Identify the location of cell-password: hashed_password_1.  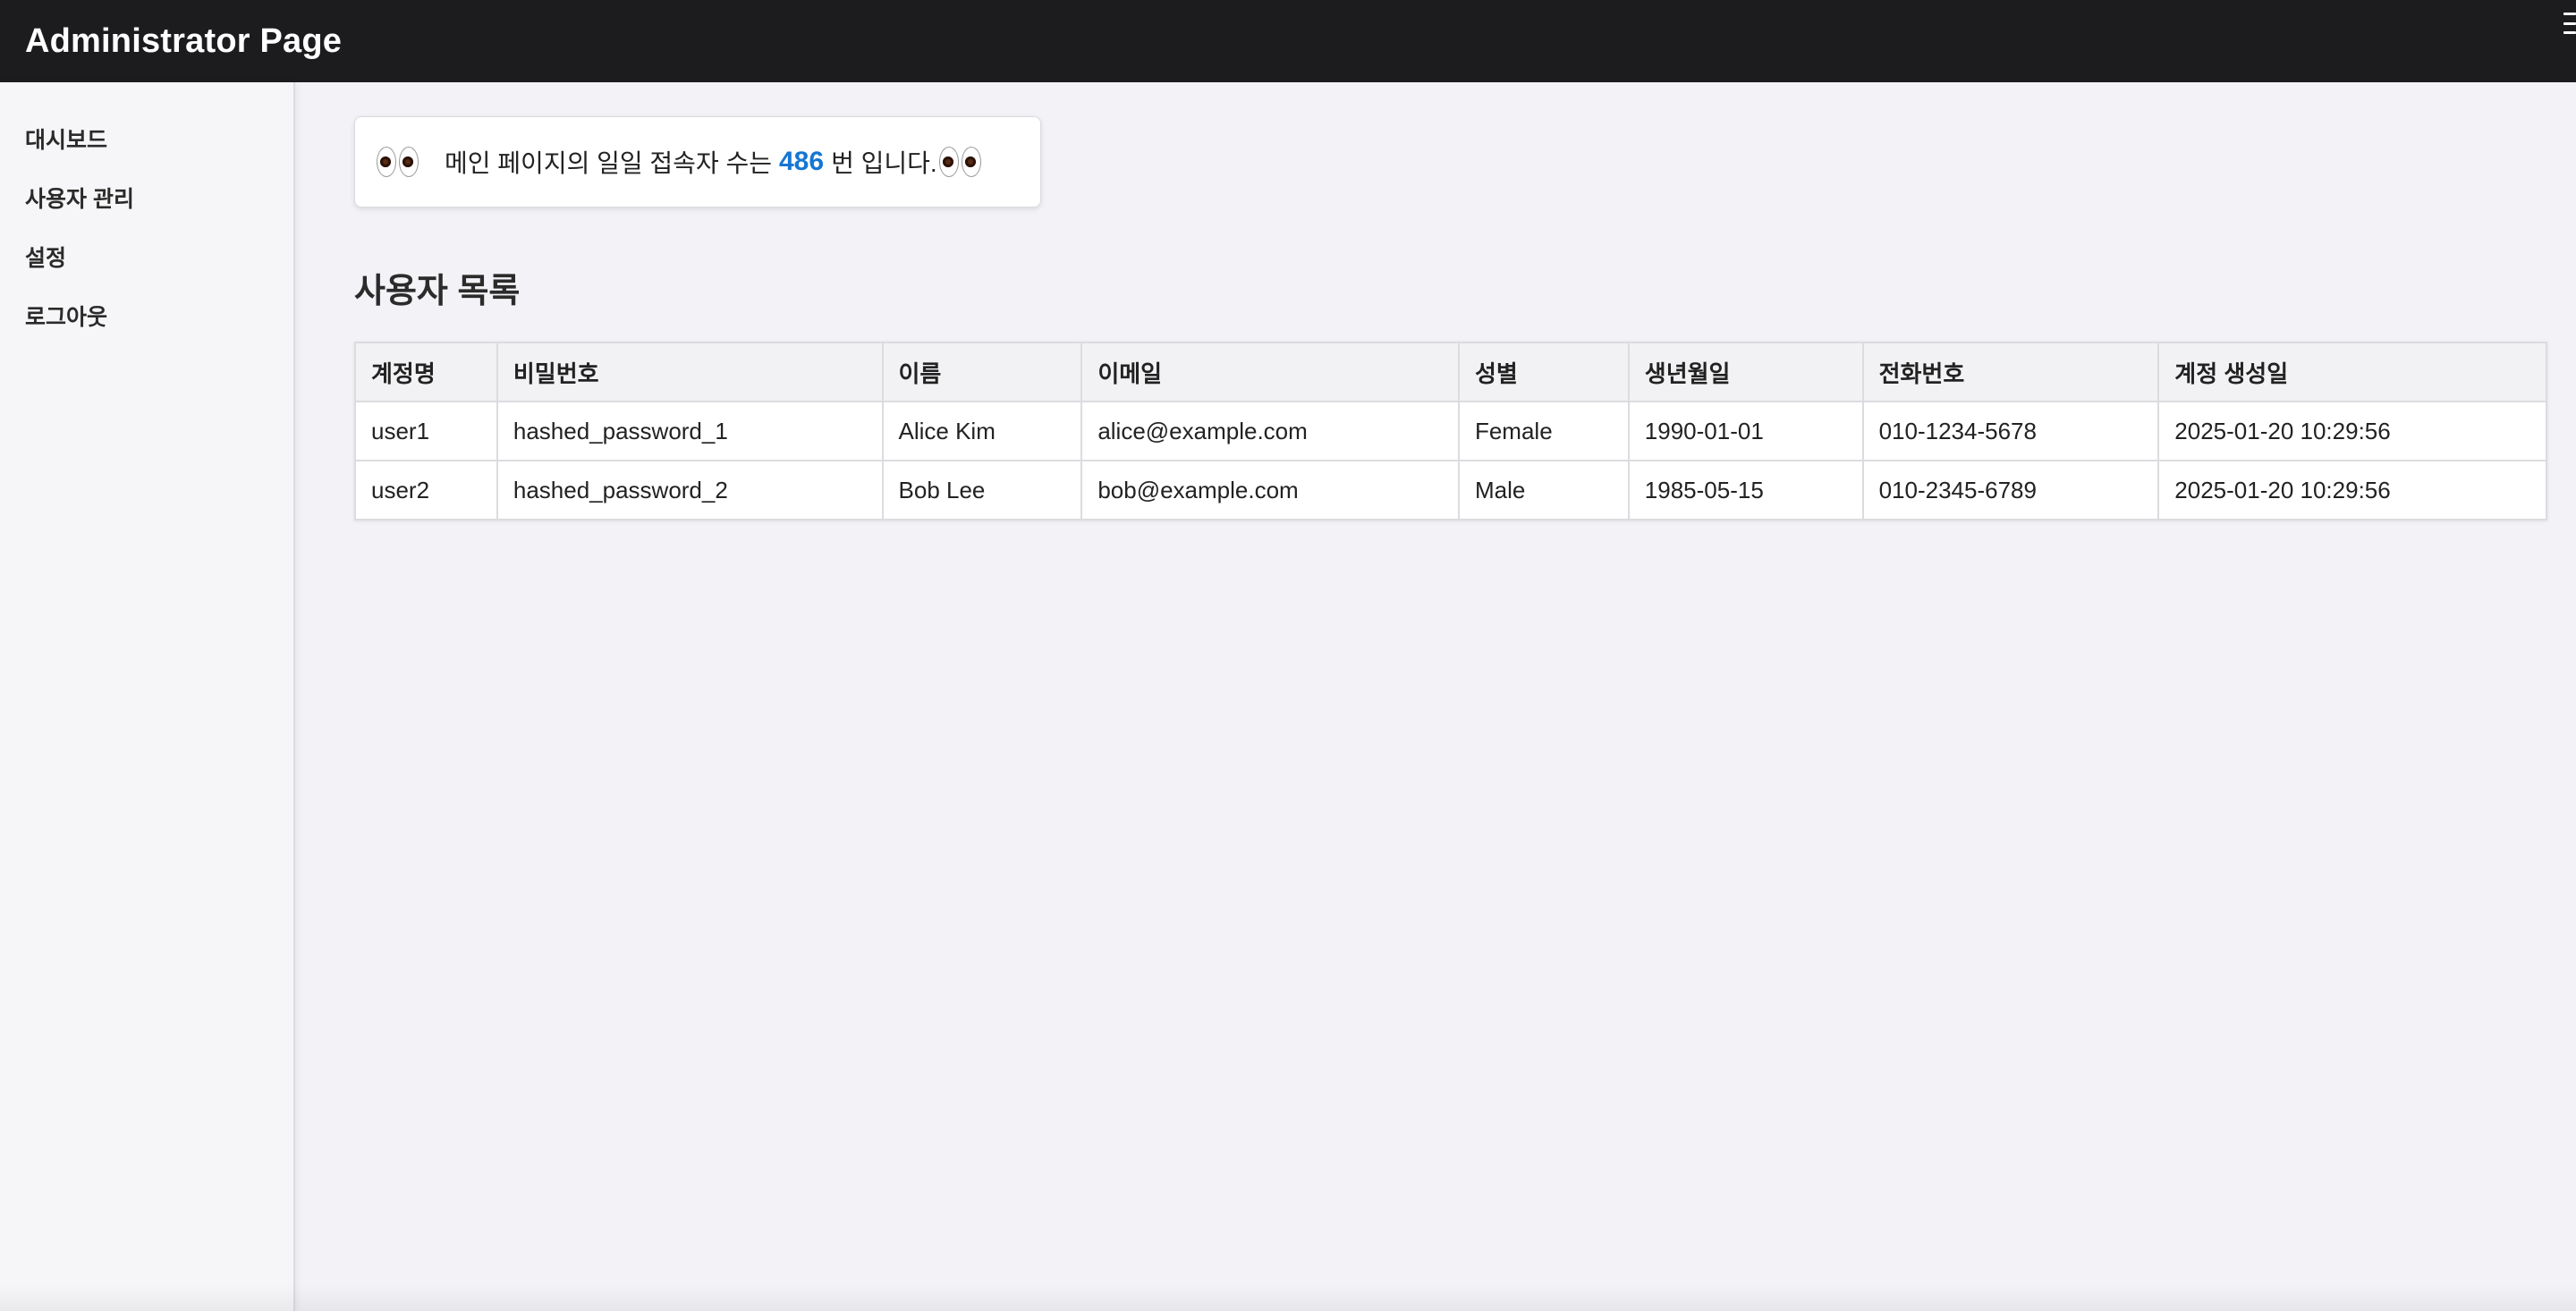
(690, 431).